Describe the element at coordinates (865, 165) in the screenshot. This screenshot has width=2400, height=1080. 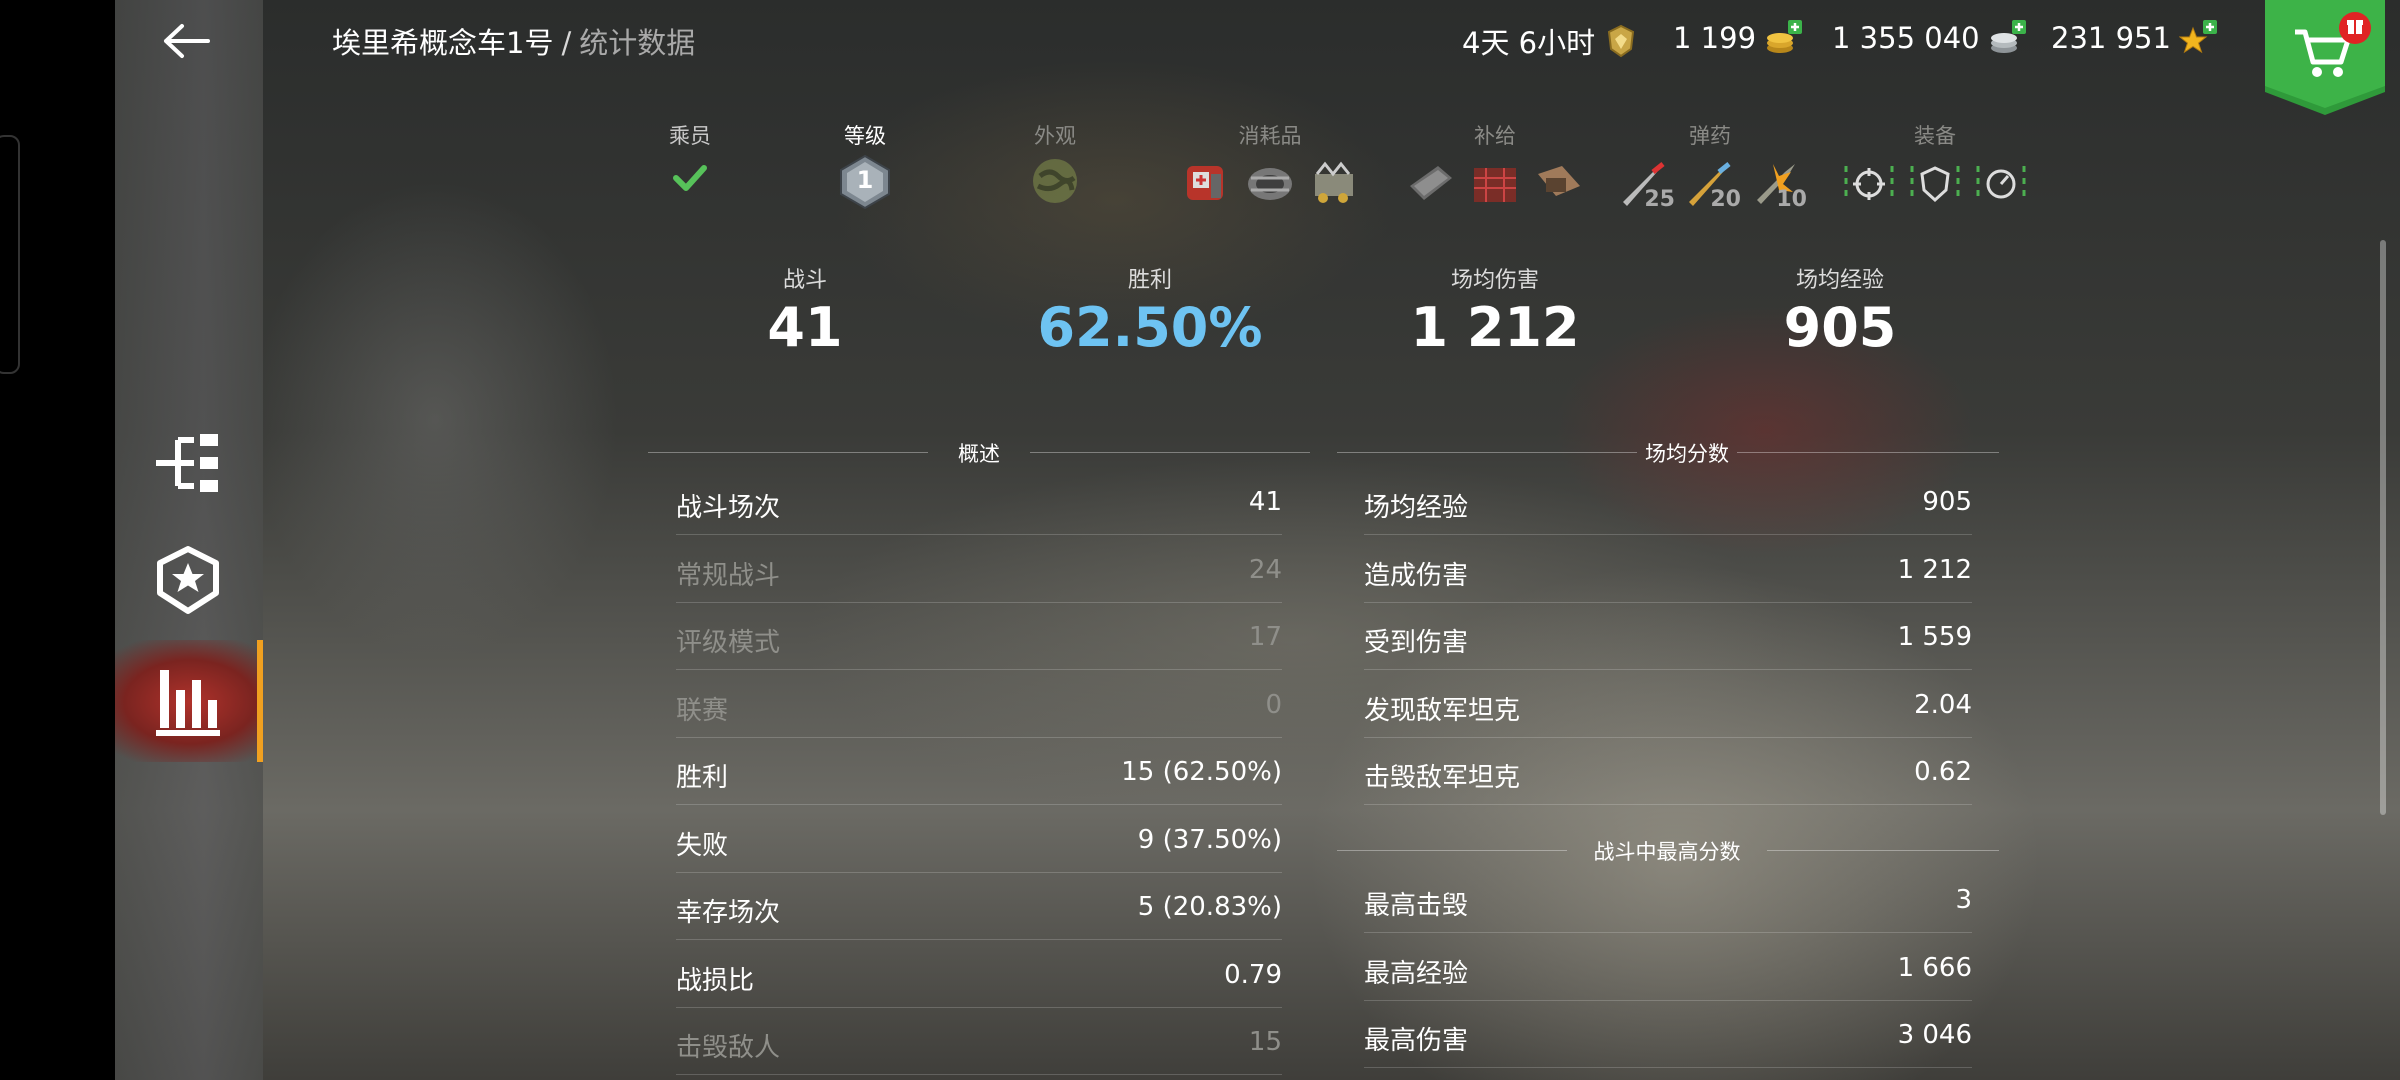
I see `level-slot: 等级 1` at that location.